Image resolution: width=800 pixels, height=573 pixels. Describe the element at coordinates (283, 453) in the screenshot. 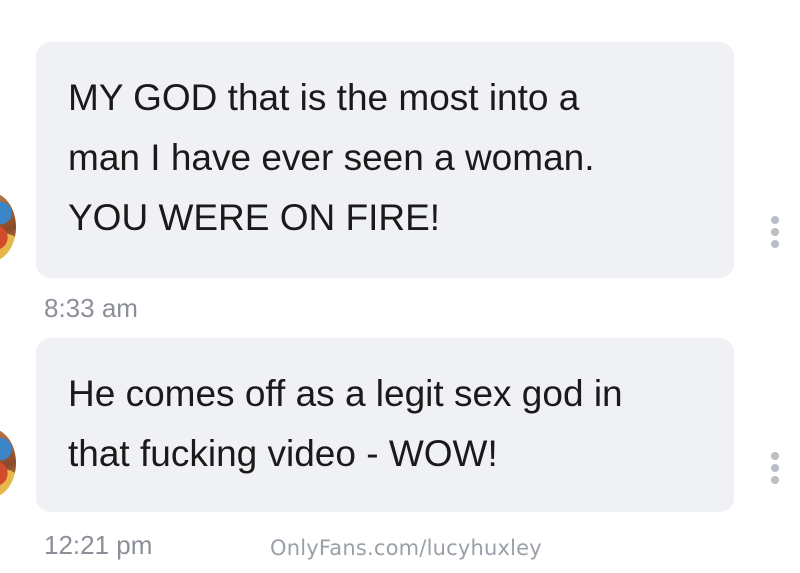

I see `message-text-line: that fucking video - WOW!` at that location.